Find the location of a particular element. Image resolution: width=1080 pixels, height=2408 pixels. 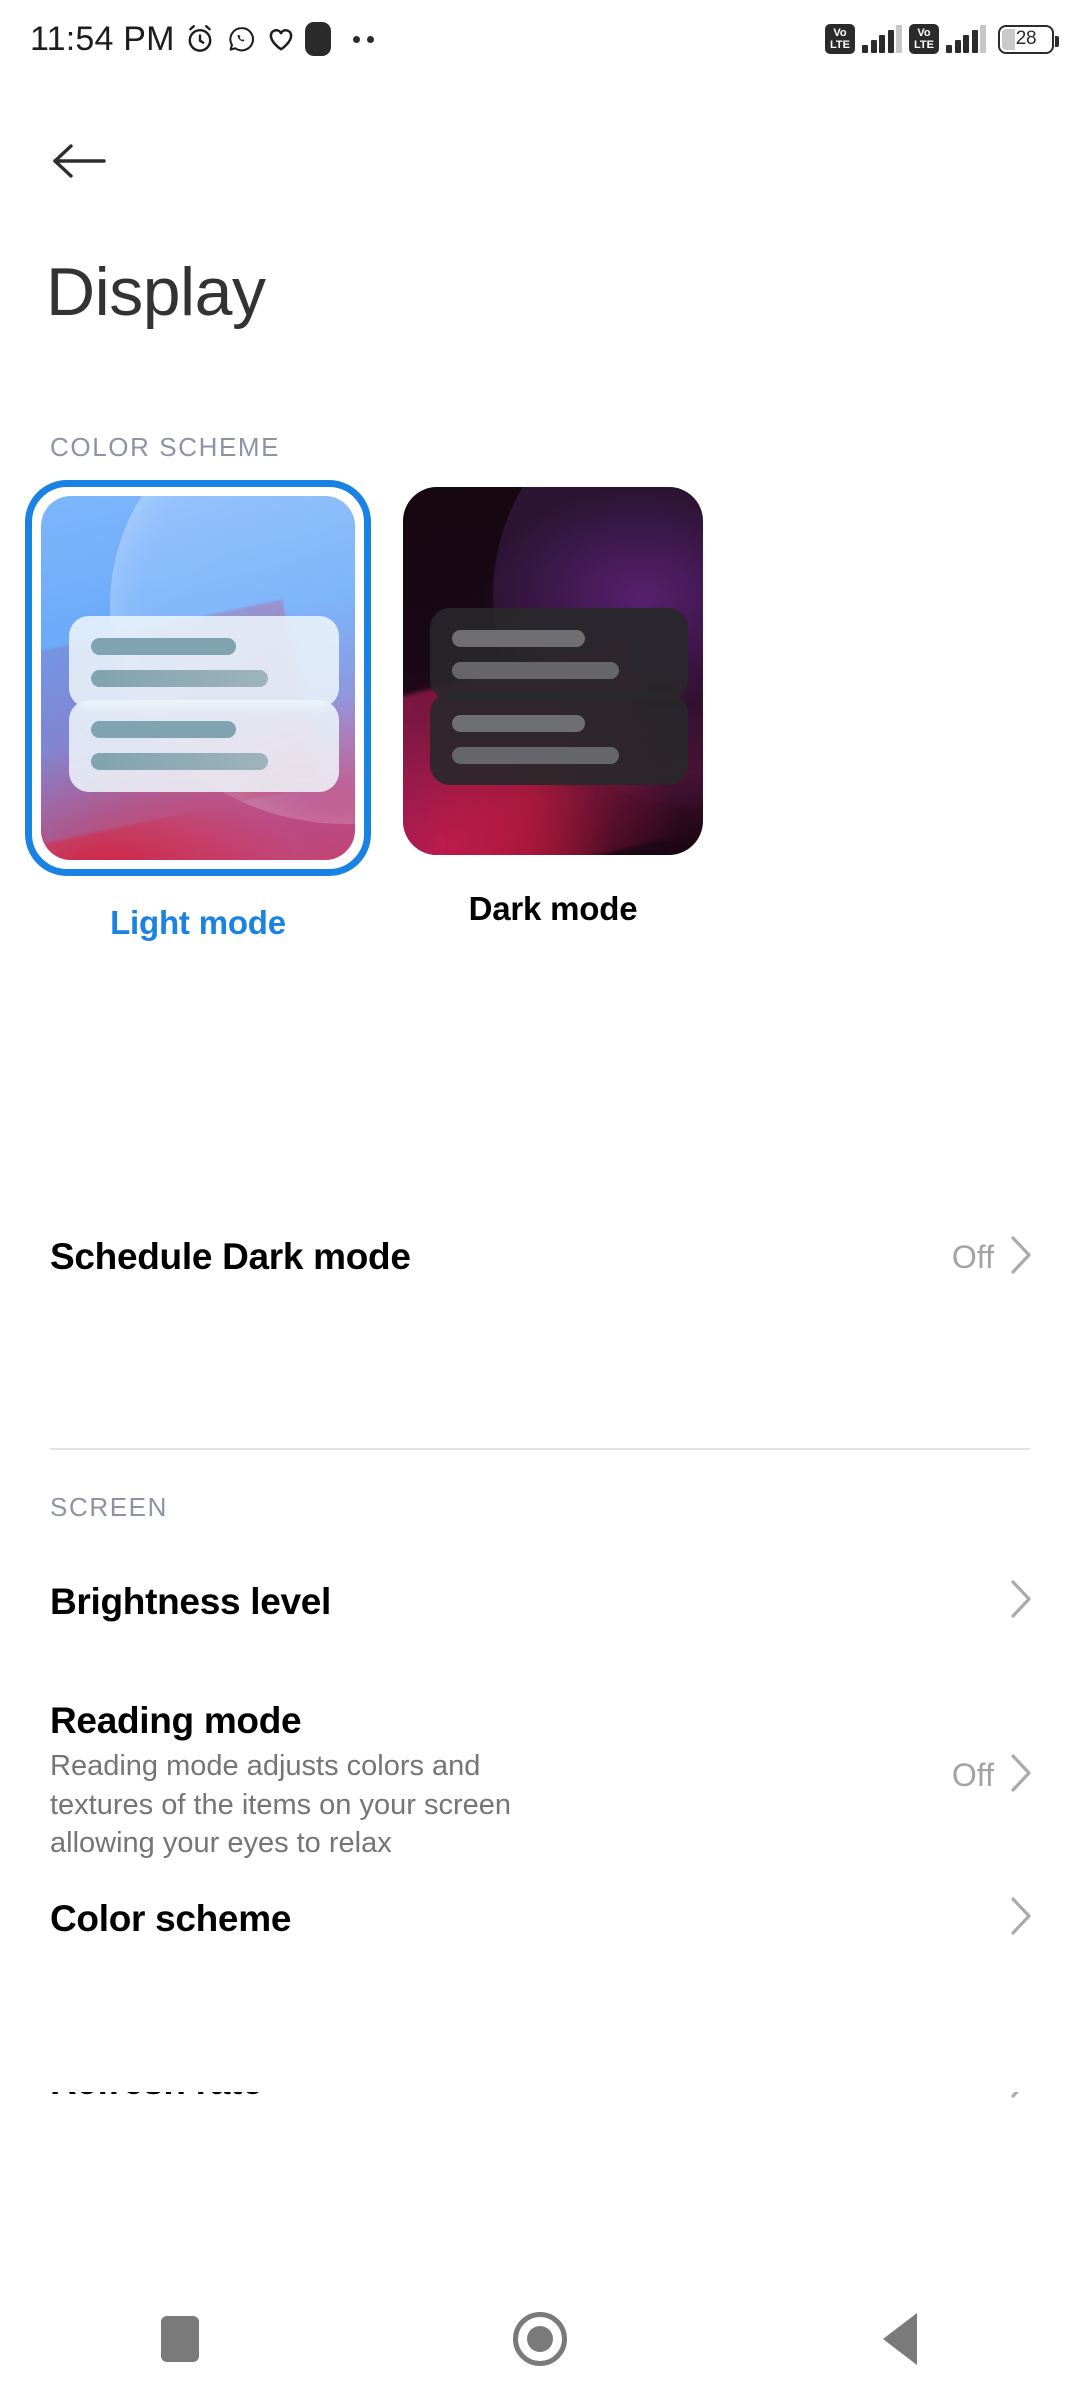

alarm-icon is located at coordinates (200, 39).